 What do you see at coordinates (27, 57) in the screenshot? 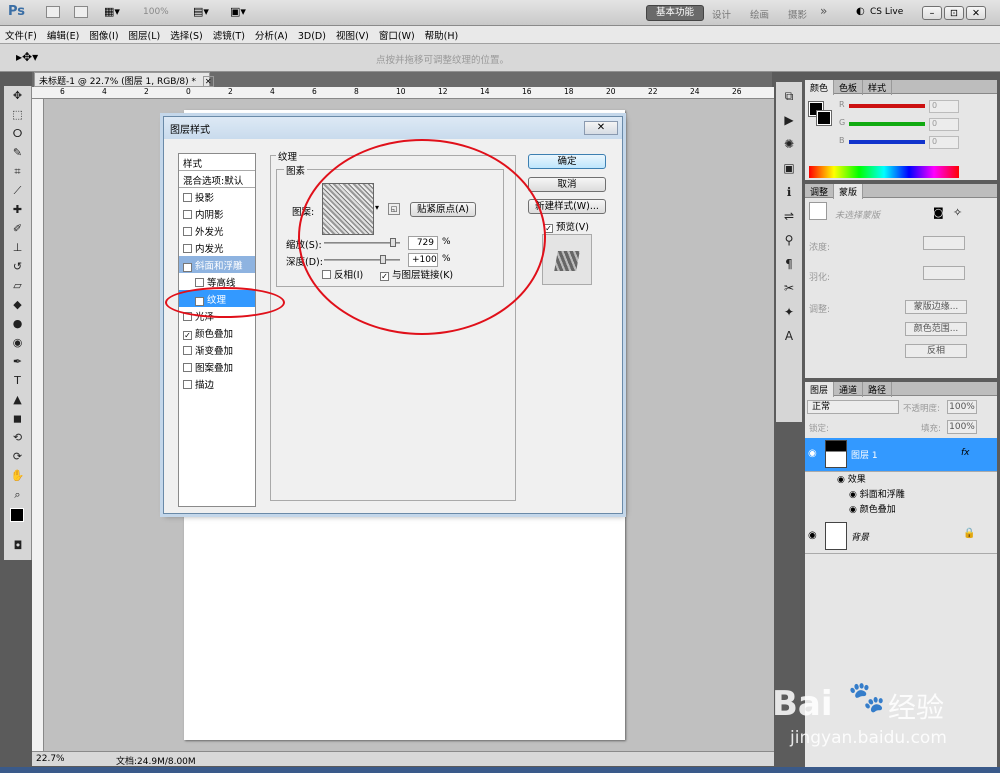
I see `move-tool-preset-icon: ▸✥▾` at bounding box center [27, 57].